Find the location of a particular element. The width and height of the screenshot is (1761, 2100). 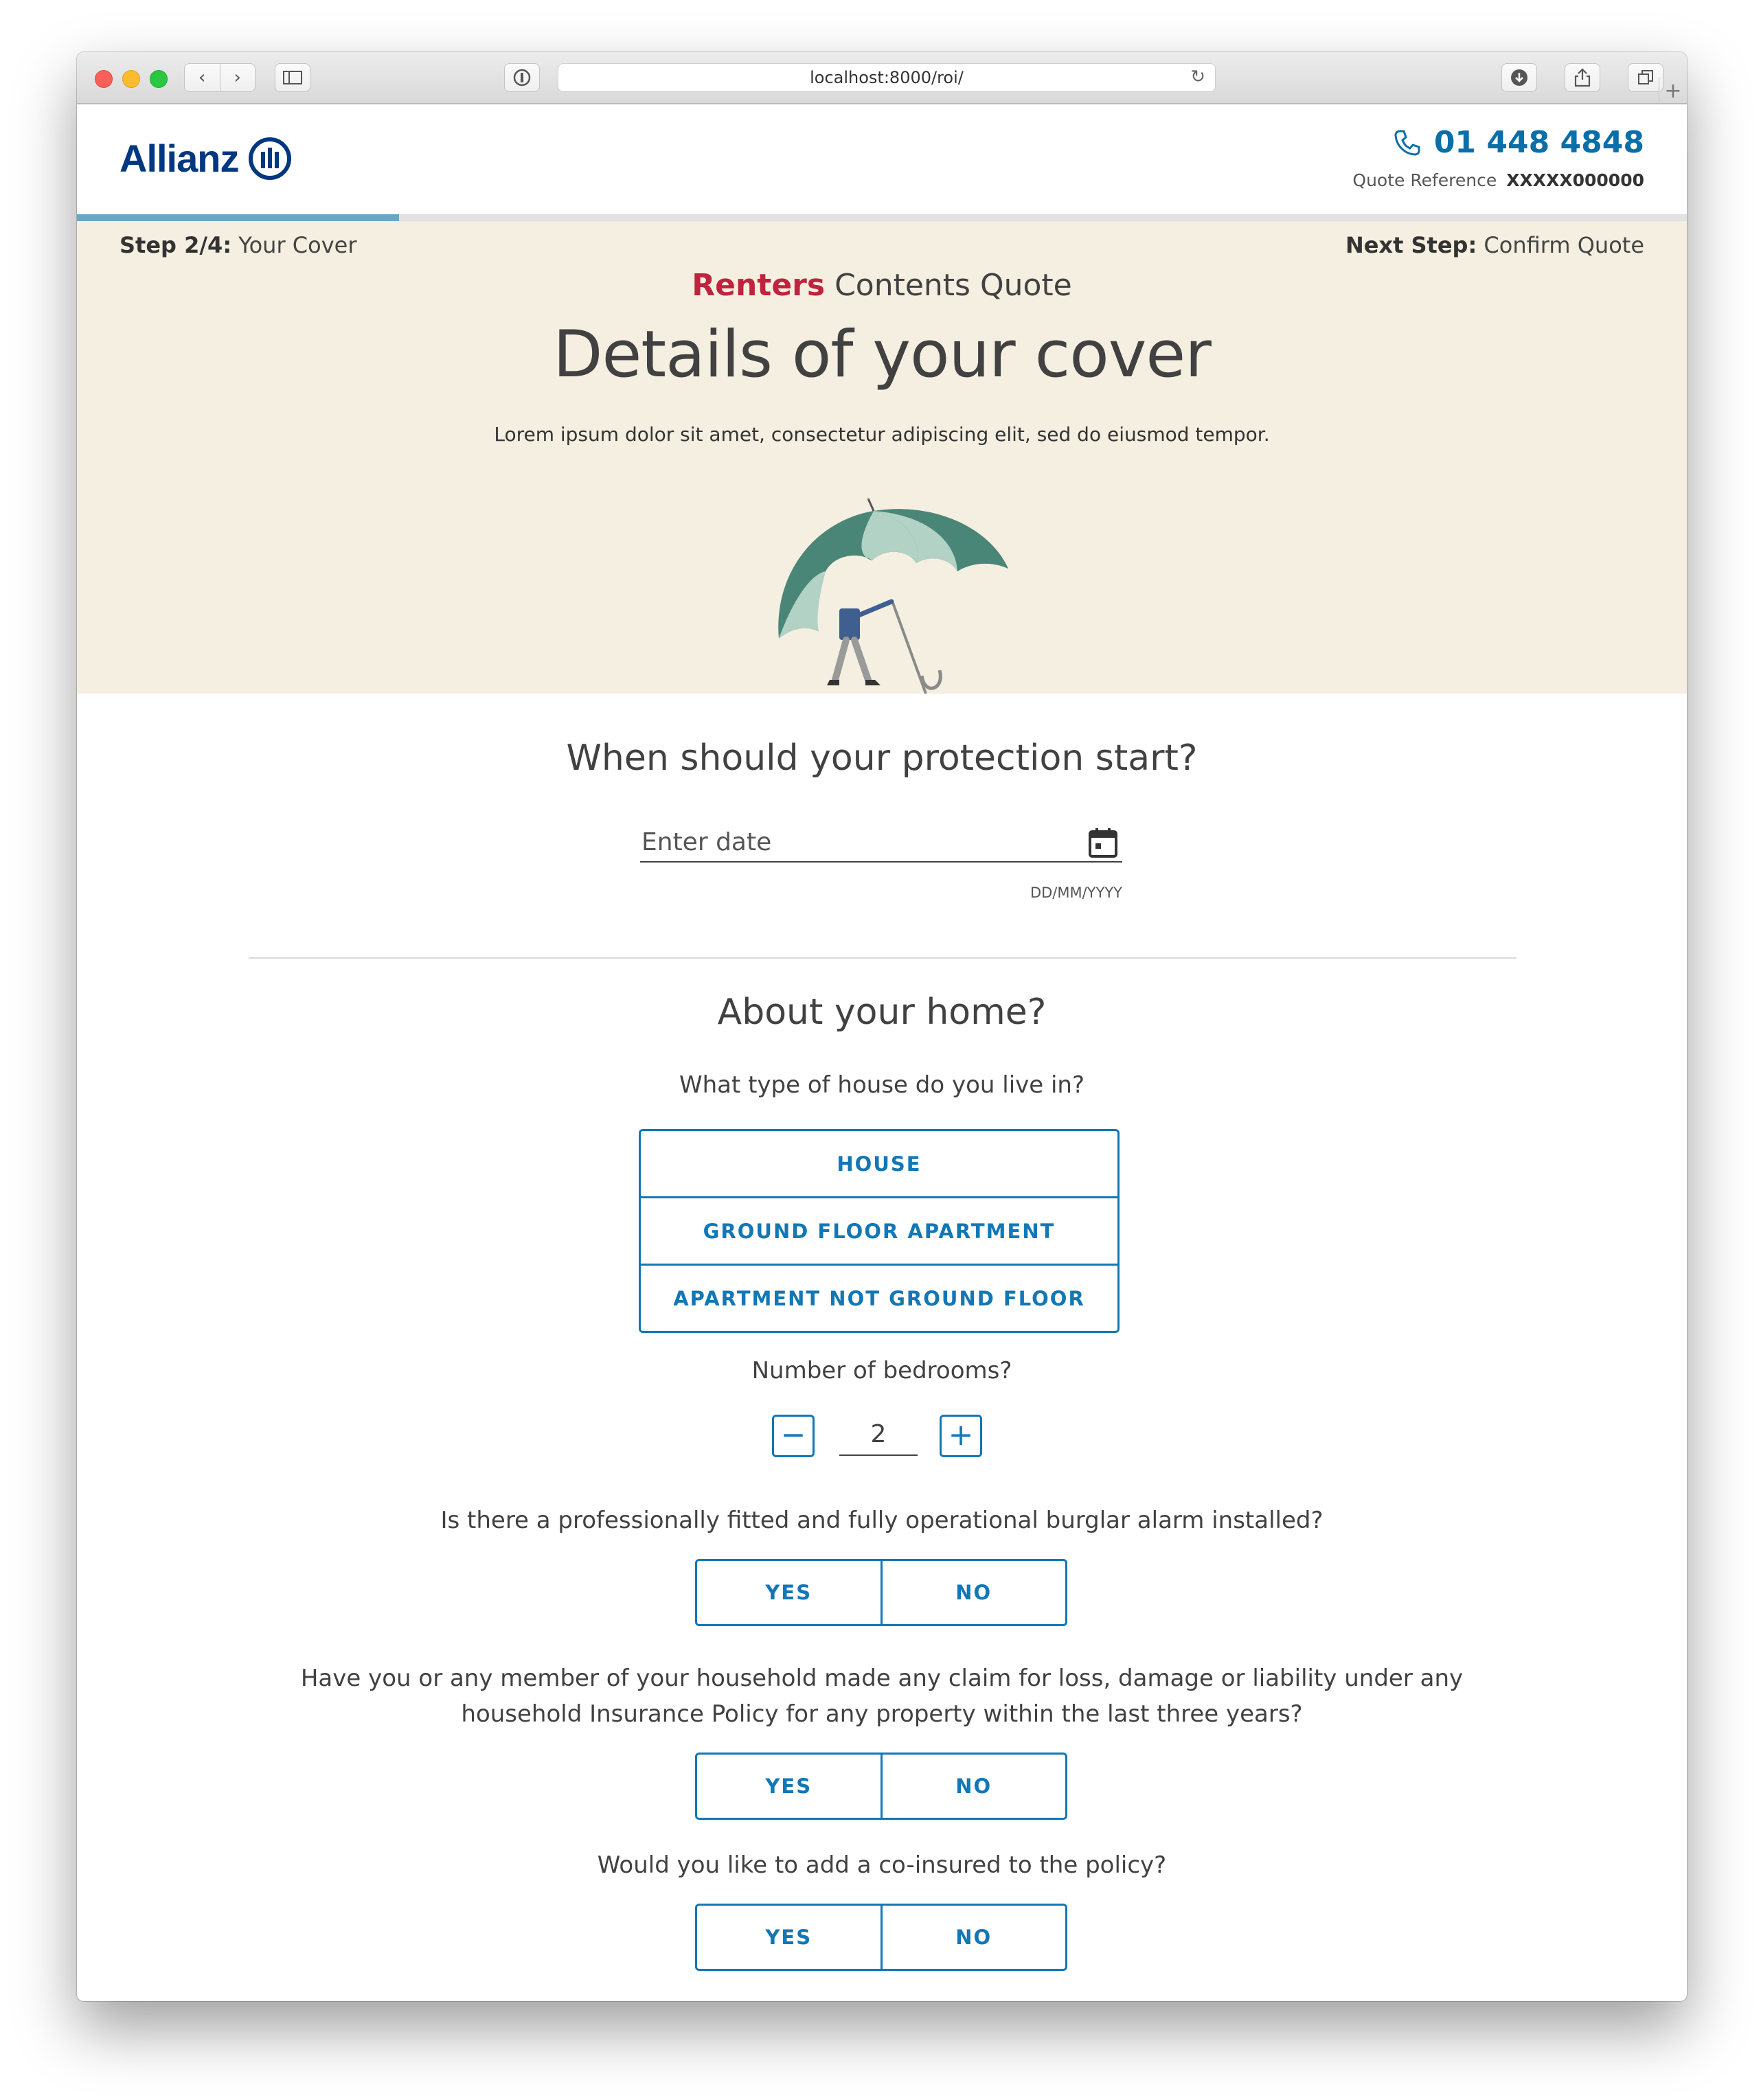

forward-icon: › is located at coordinates (237, 78).